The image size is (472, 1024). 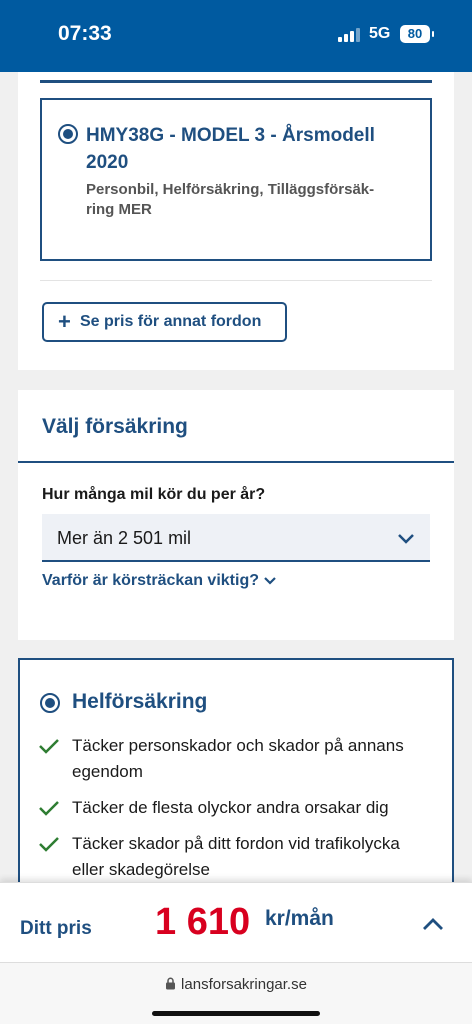 I want to click on price-value: 1 610, so click(x=203, y=922).